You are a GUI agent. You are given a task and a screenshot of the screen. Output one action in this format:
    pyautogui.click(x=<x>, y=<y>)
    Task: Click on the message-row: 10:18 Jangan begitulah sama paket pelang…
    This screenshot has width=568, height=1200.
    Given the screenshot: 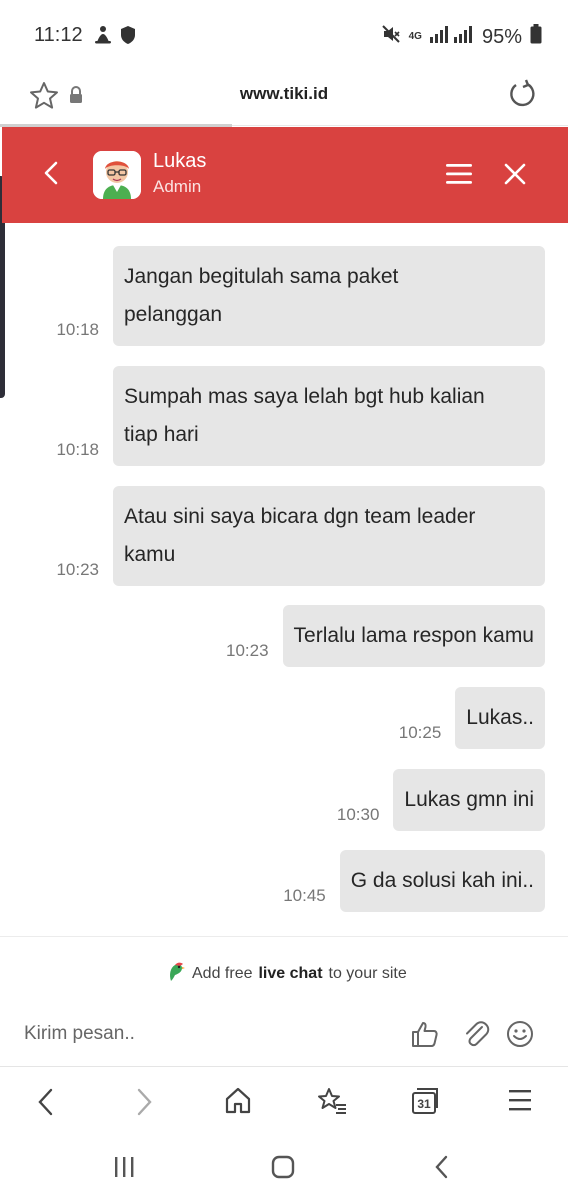 What is the action you would take?
    pyautogui.click(x=300, y=296)
    